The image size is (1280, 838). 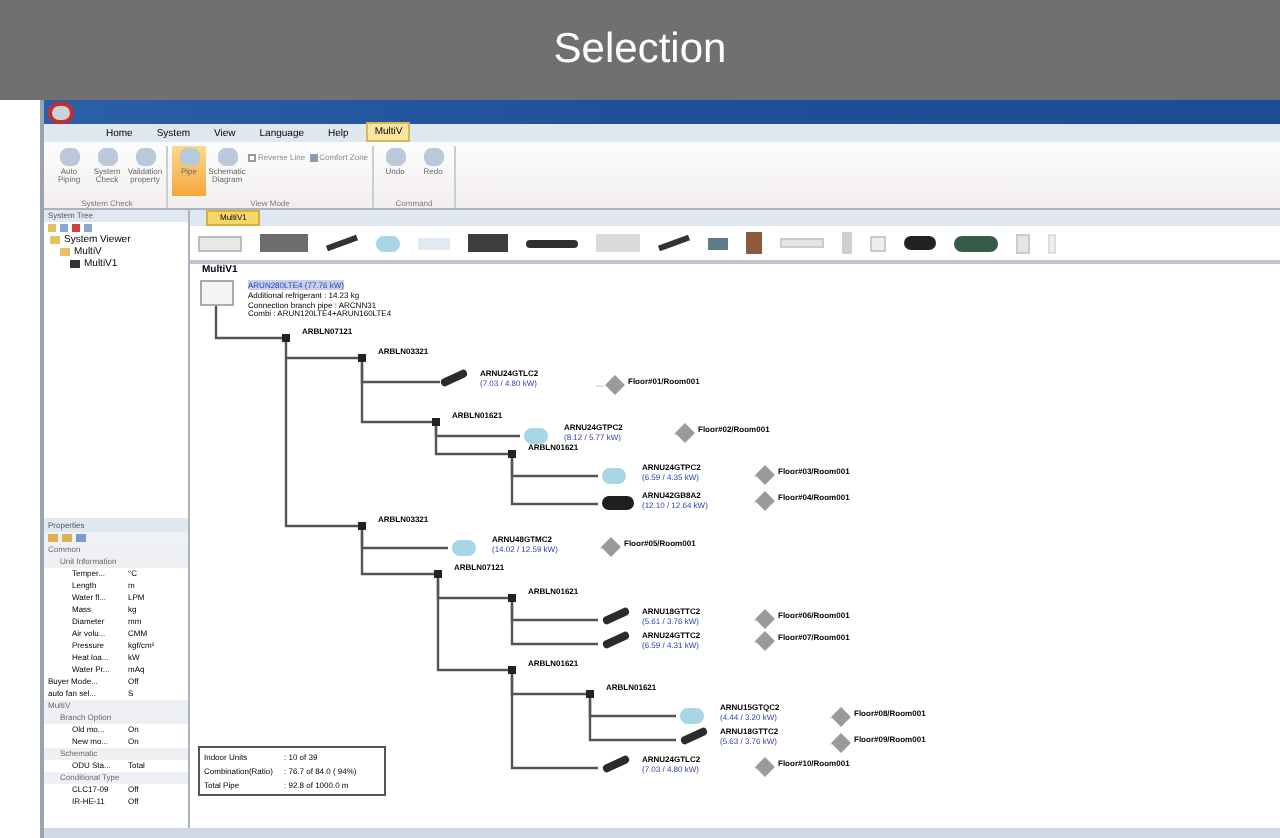 I want to click on delete-icon, so click(x=76, y=228).